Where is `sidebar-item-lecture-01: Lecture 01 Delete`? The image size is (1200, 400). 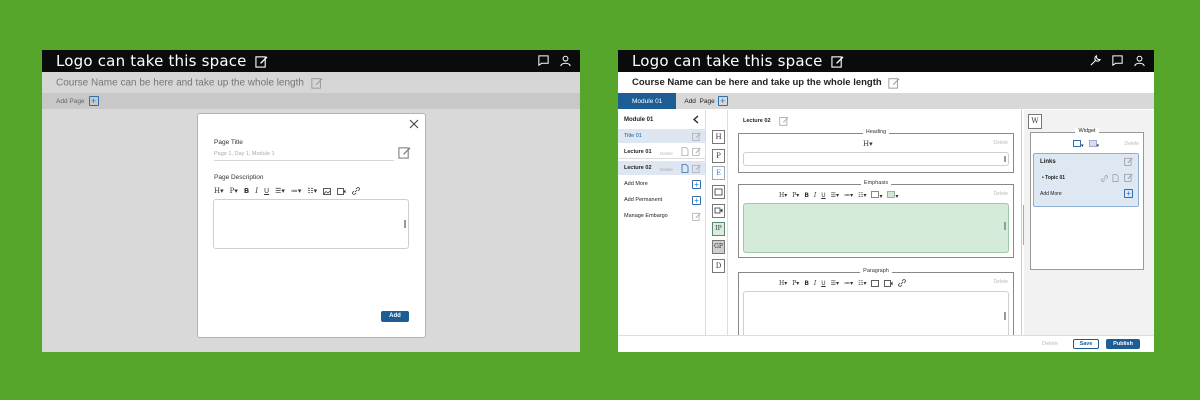
sidebar-item-lecture-01: Lecture 01 Delete is located at coordinates (661, 152).